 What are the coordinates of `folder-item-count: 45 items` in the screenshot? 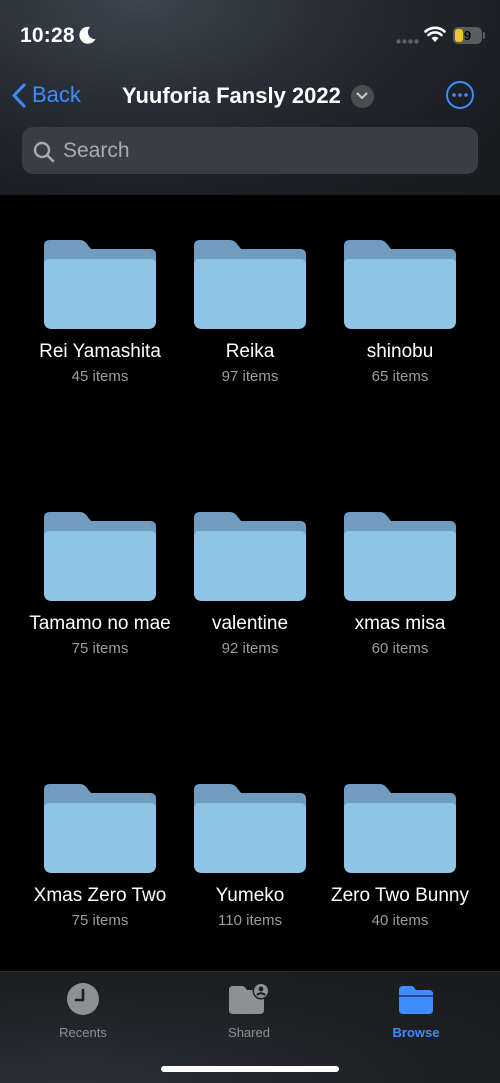 It's located at (100, 376).